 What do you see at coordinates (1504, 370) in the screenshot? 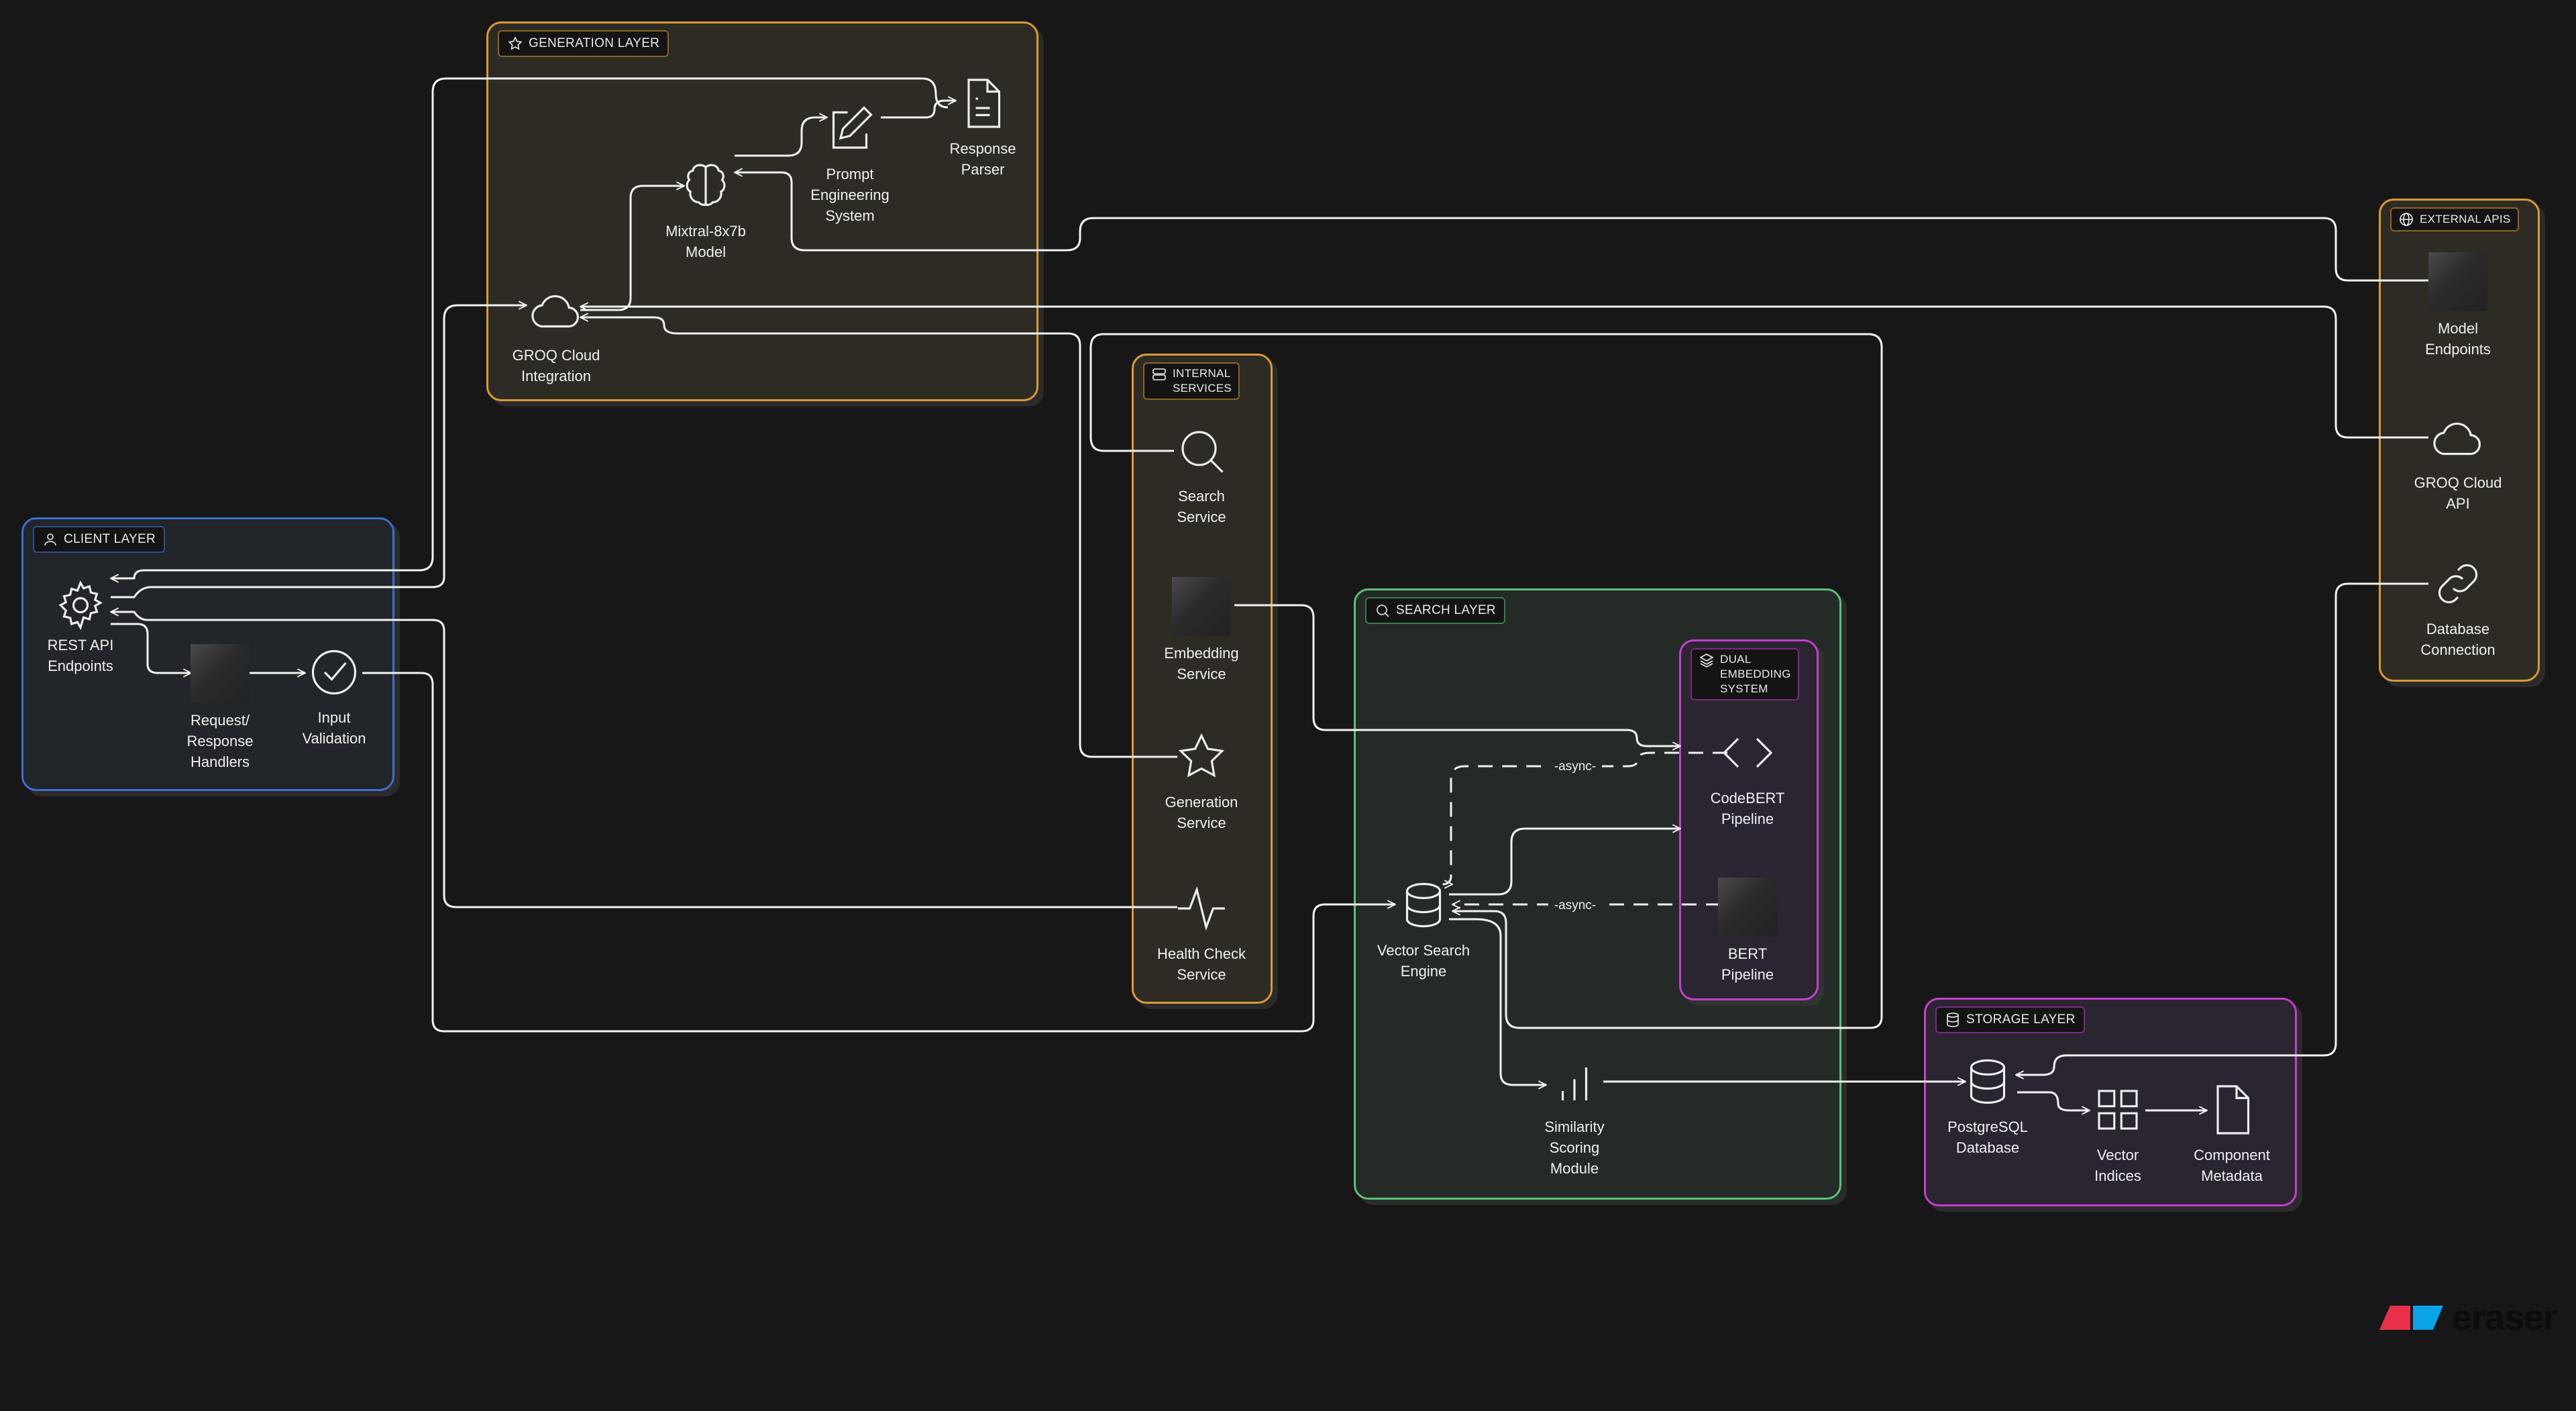
I see `edge-groq-api-to-integration` at bounding box center [1504, 370].